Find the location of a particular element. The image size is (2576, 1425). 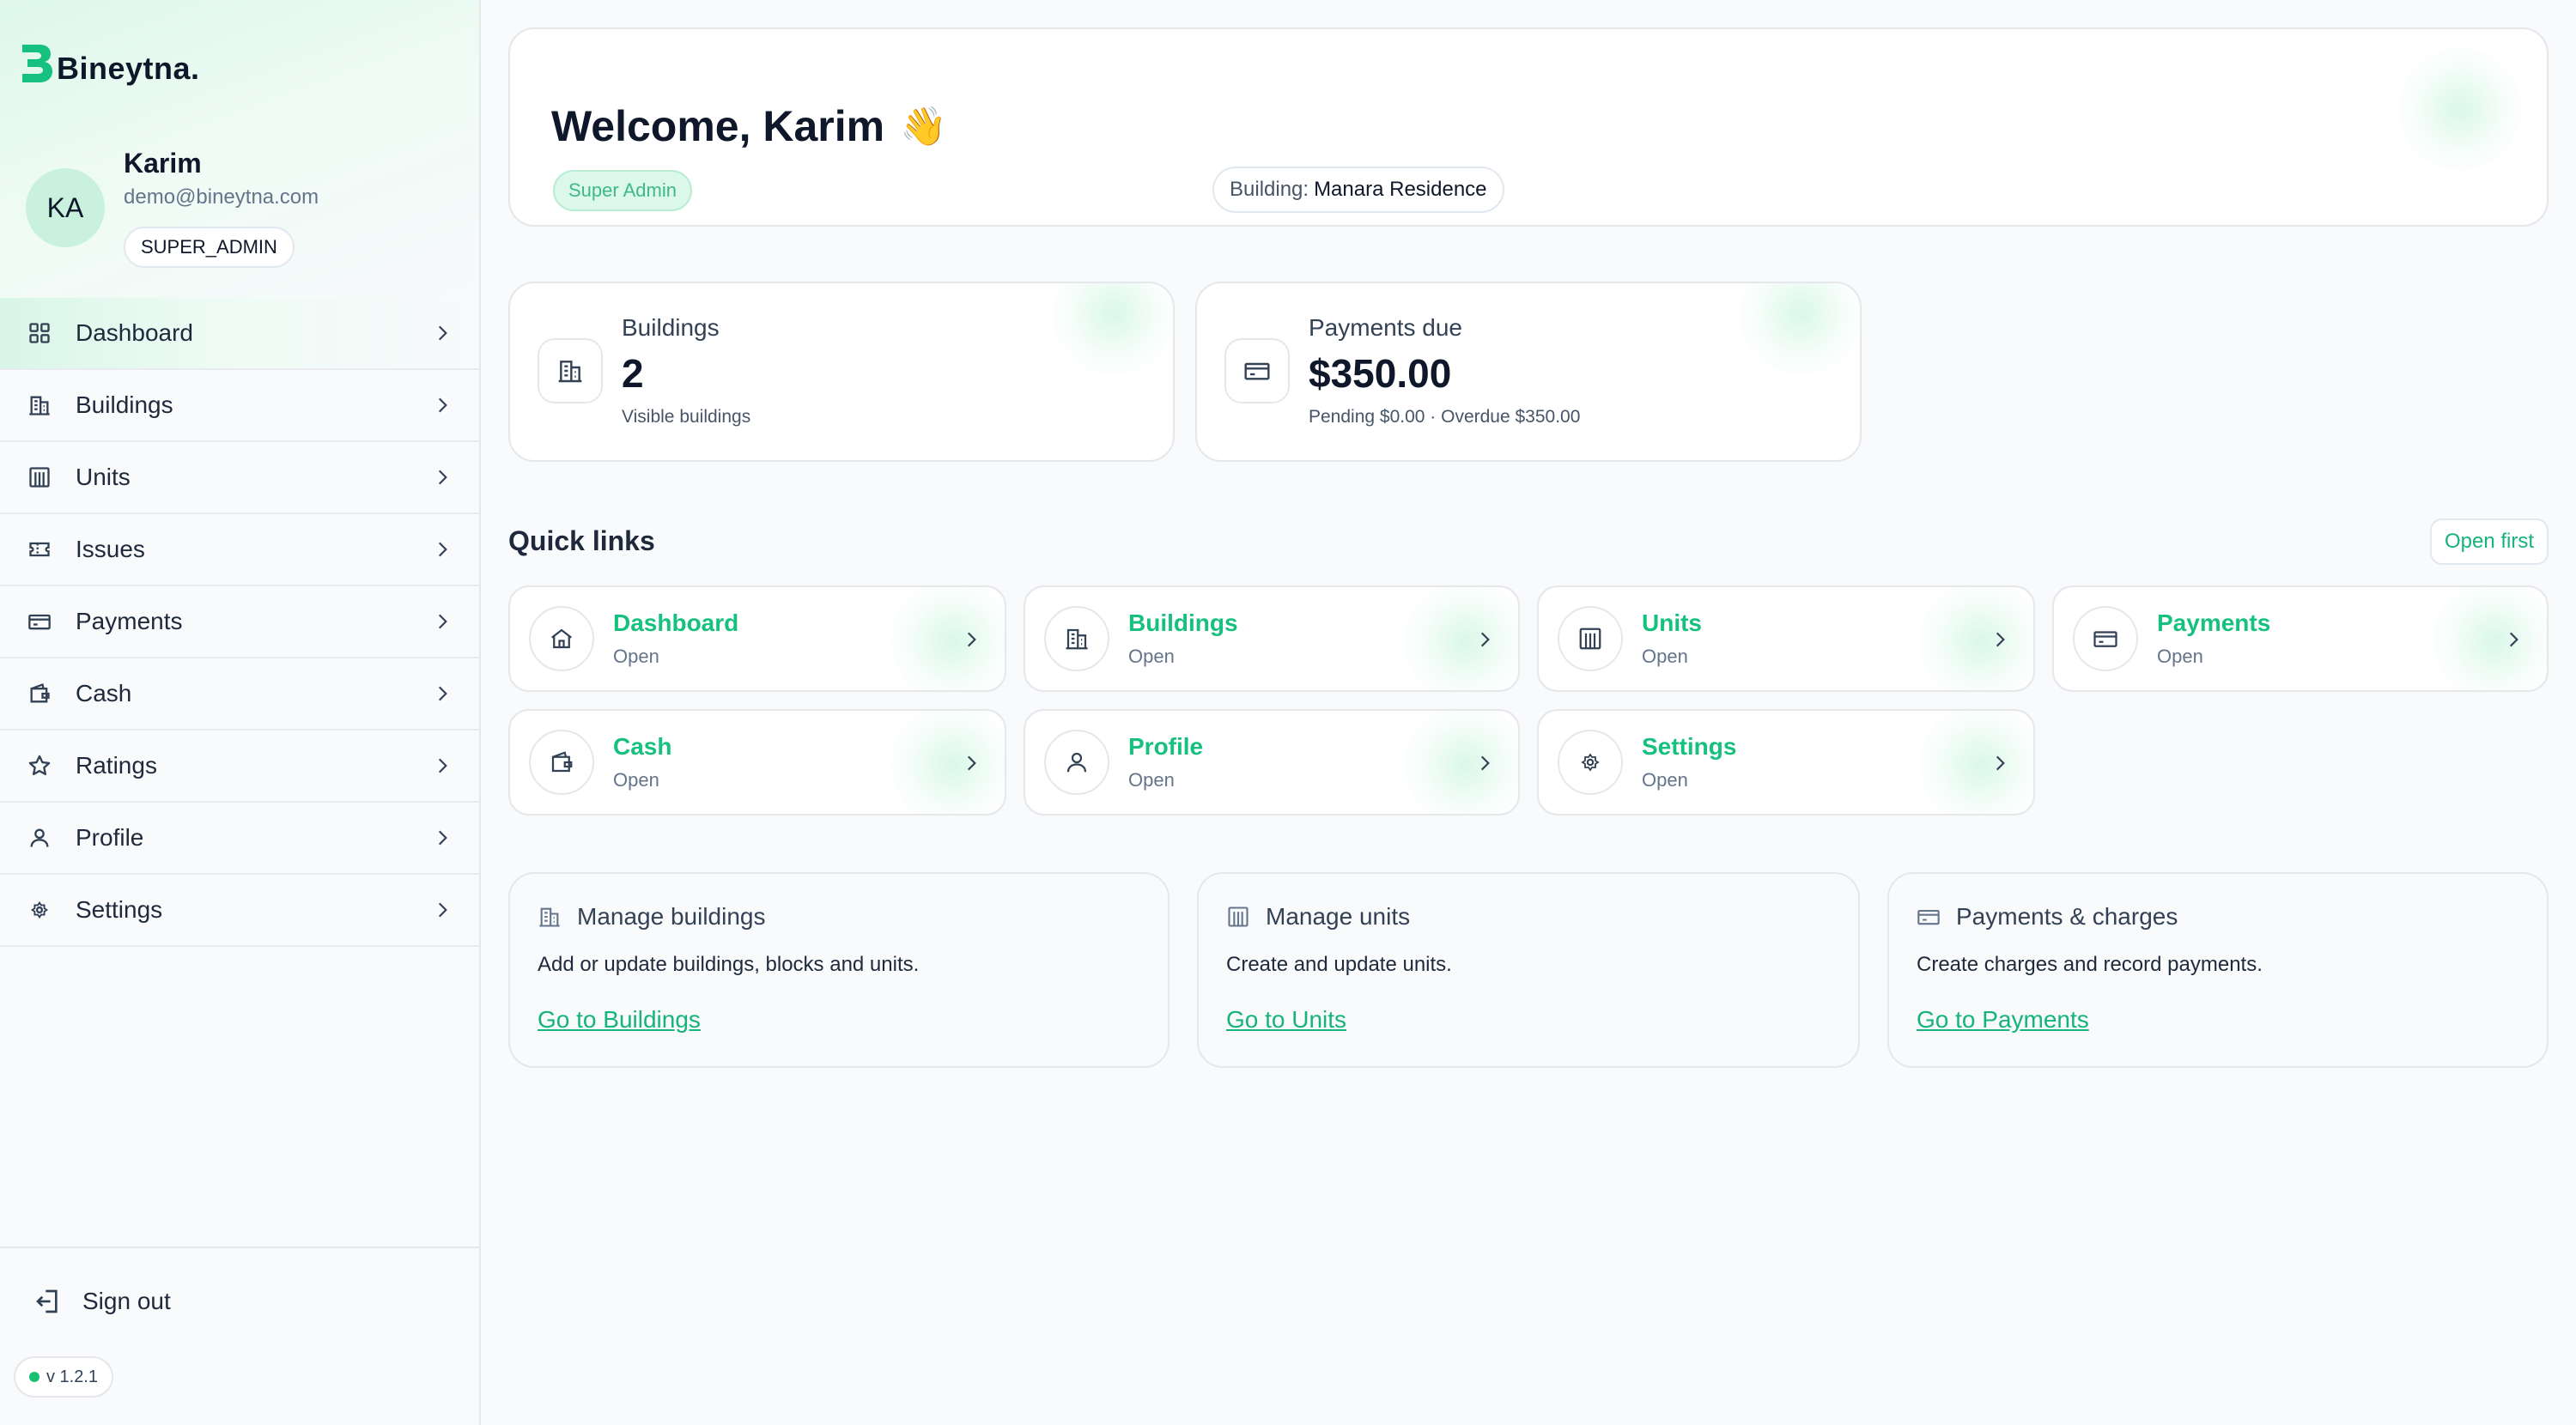

home-icon is located at coordinates (561, 638).